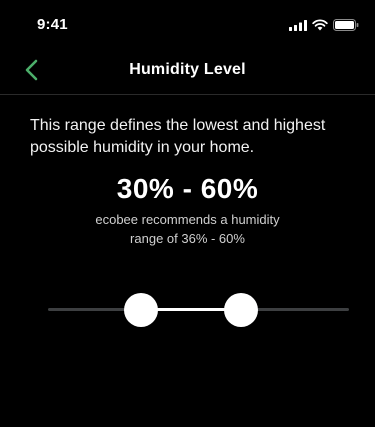 The width and height of the screenshot is (375, 427). What do you see at coordinates (298, 25) in the screenshot?
I see `cellular-signal-icon` at bounding box center [298, 25].